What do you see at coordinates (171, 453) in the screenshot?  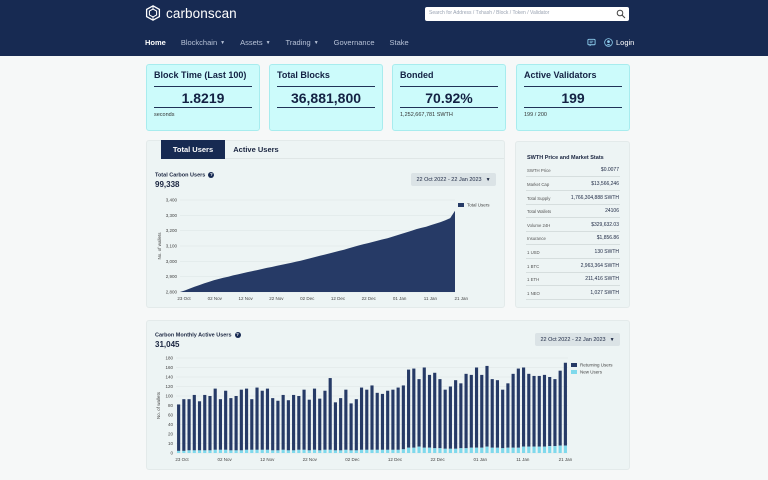 I see `y-tick-label: 0` at bounding box center [171, 453].